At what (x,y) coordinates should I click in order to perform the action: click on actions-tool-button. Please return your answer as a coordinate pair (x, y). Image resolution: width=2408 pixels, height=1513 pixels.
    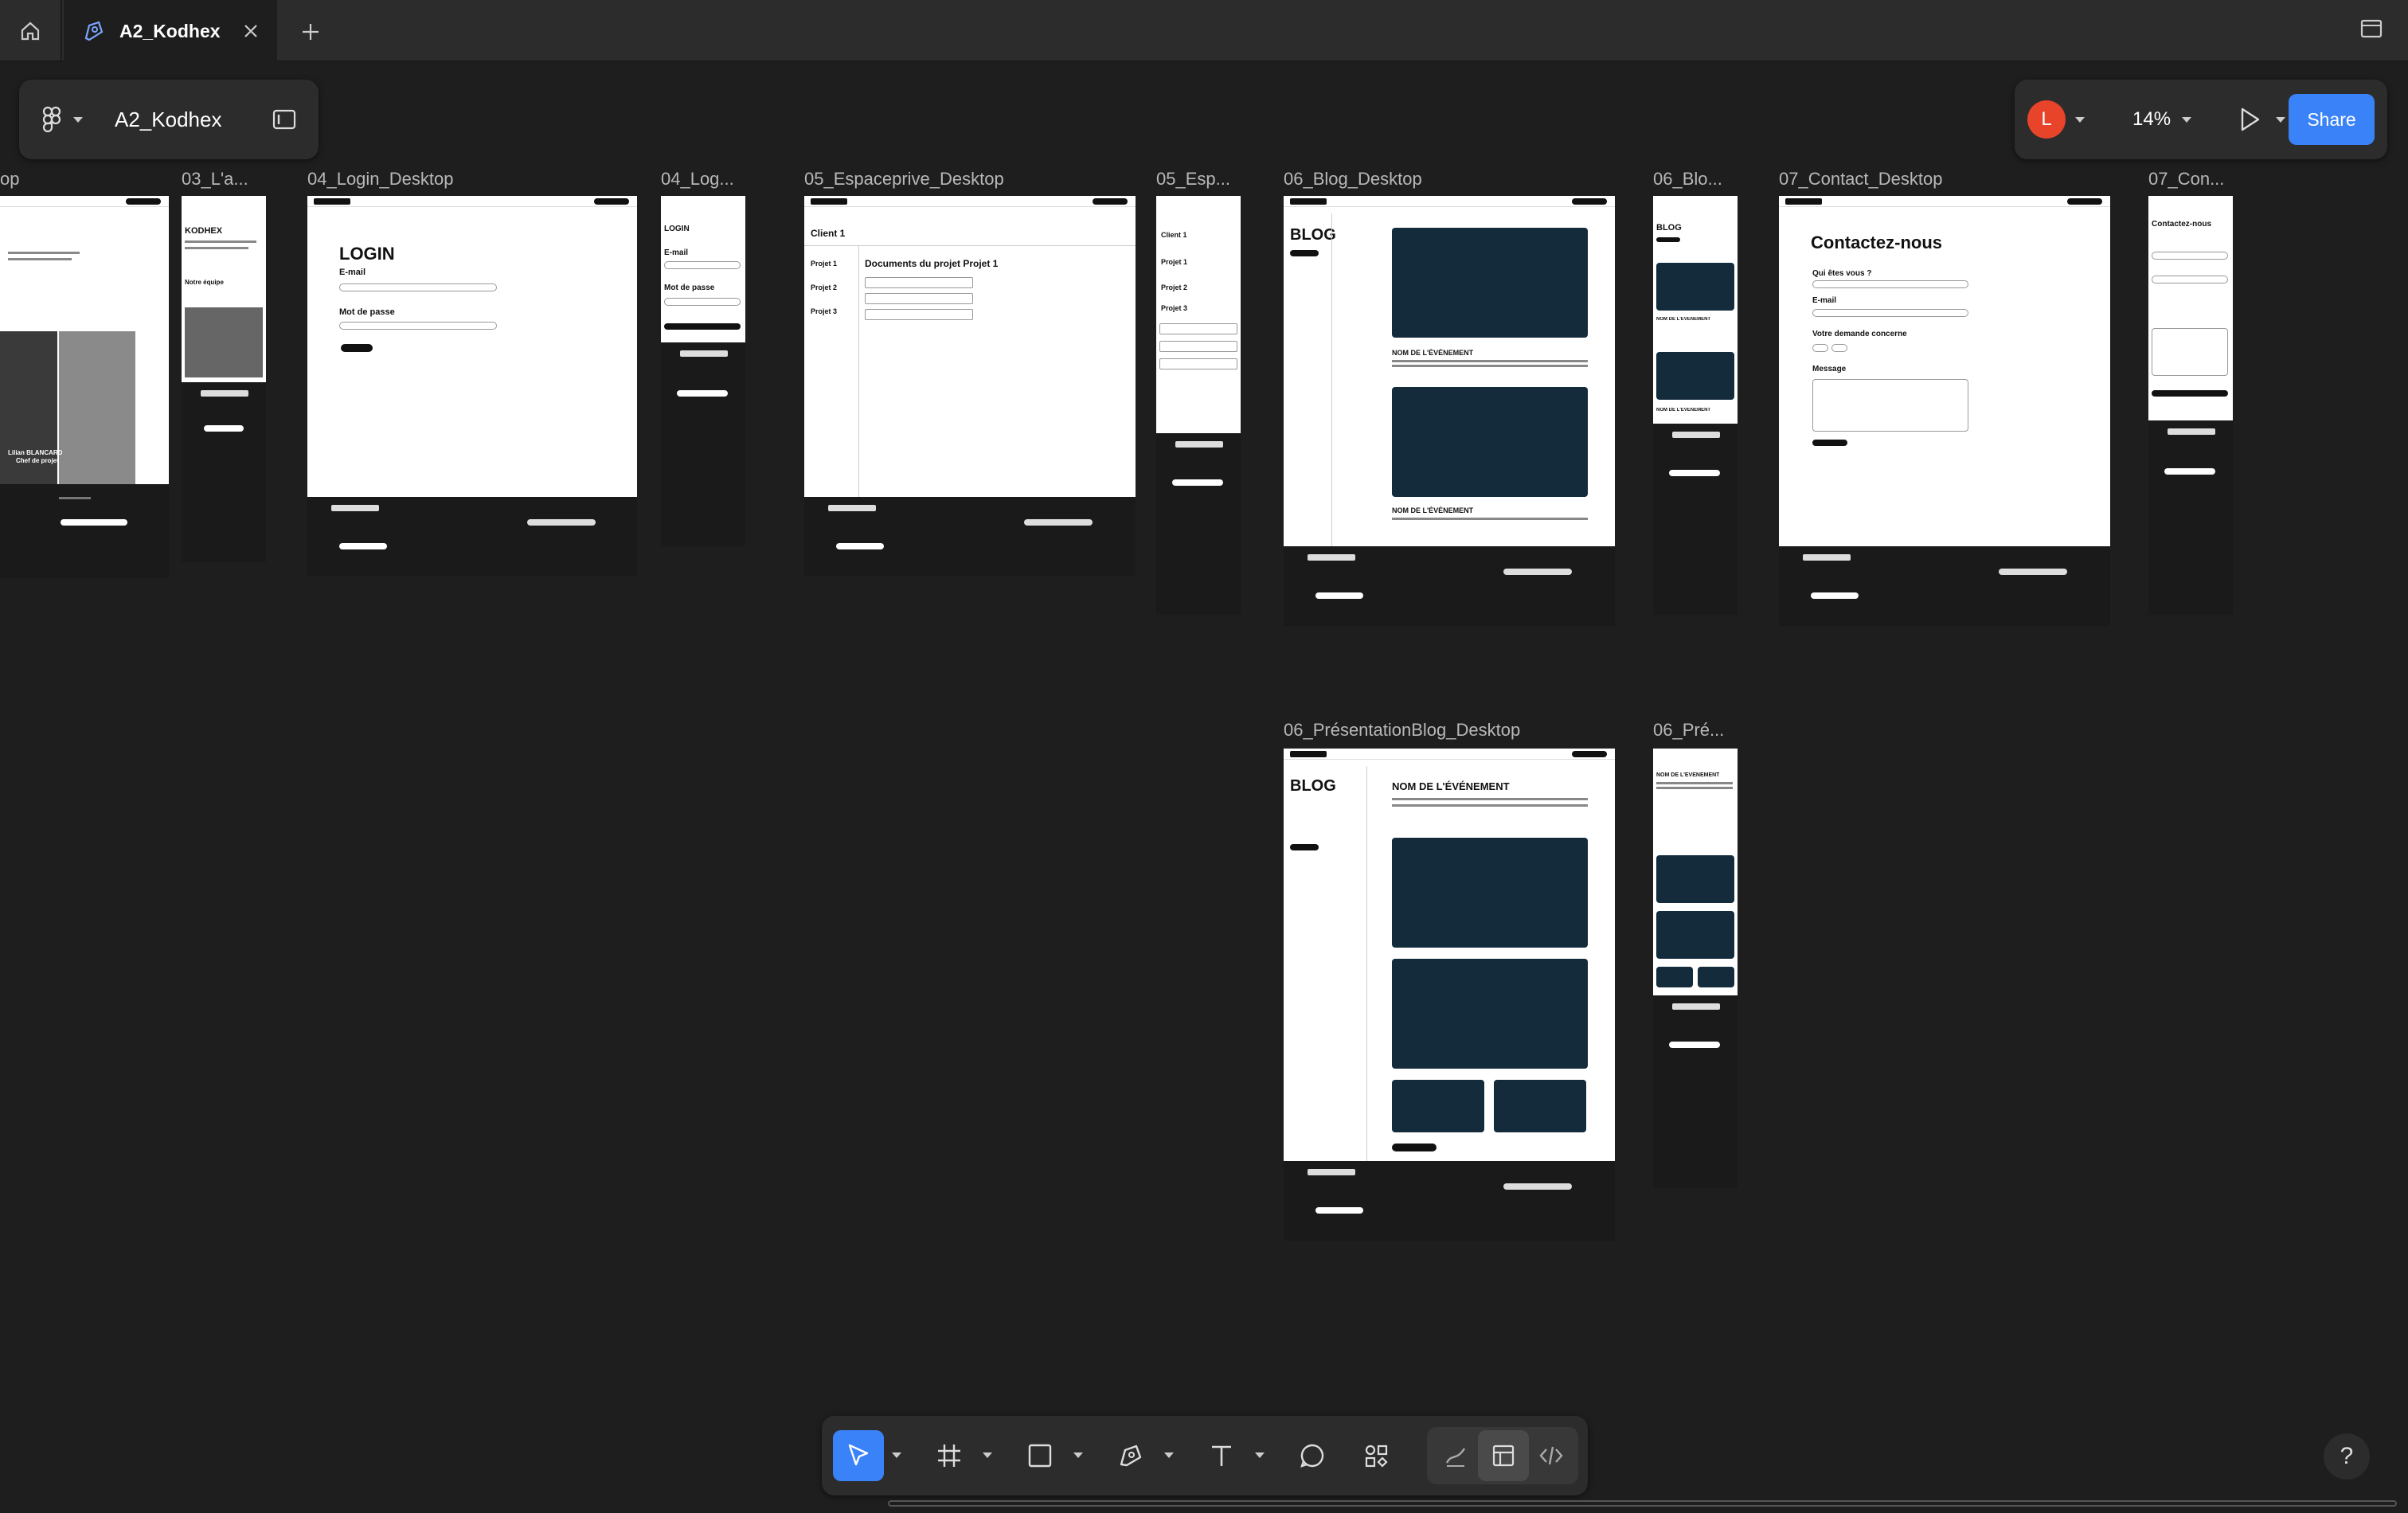
    Looking at the image, I should click on (1376, 1455).